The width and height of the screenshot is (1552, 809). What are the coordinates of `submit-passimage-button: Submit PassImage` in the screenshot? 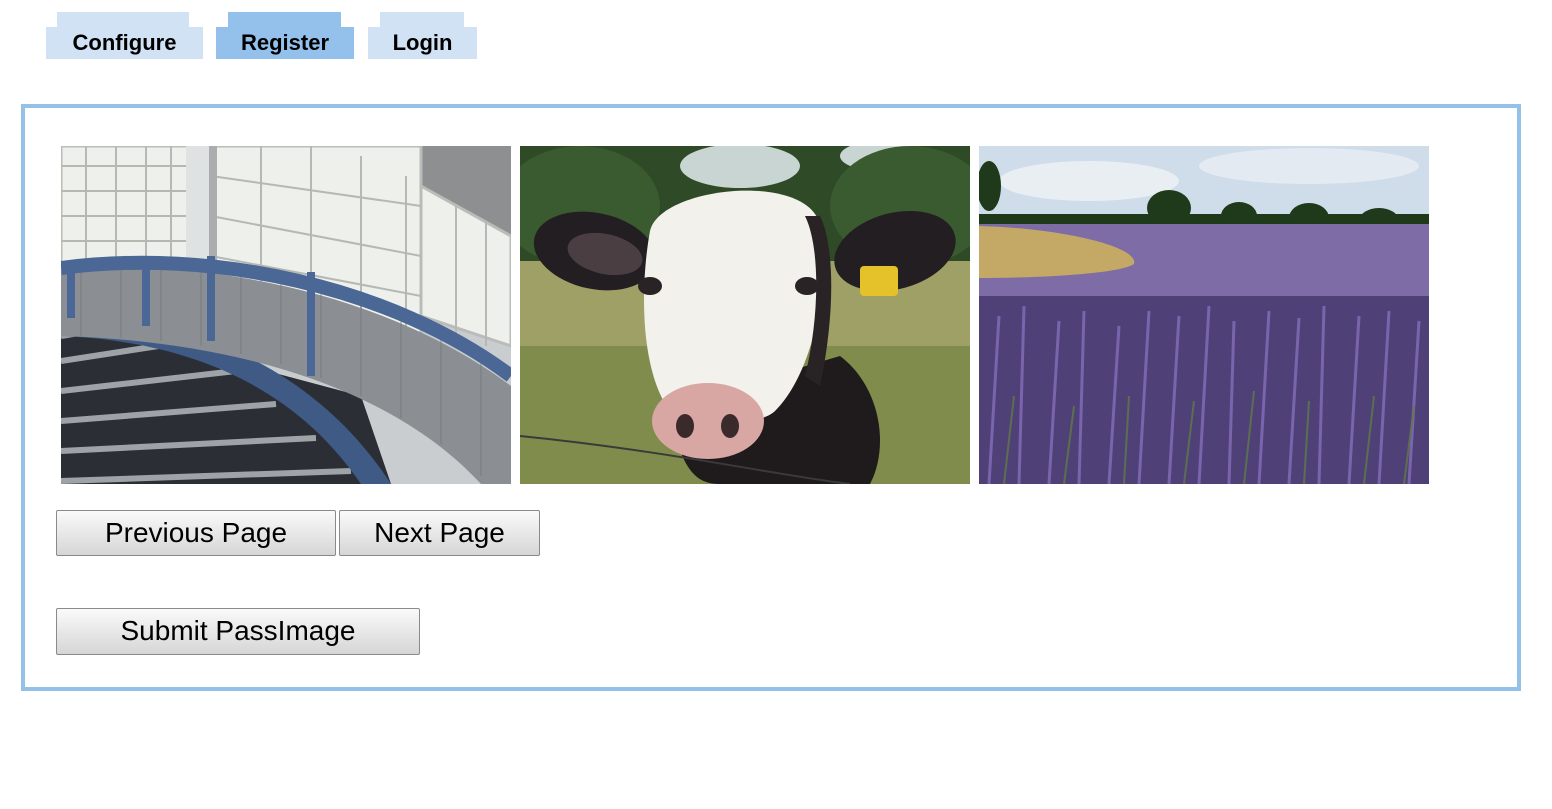 It's located at (238, 631).